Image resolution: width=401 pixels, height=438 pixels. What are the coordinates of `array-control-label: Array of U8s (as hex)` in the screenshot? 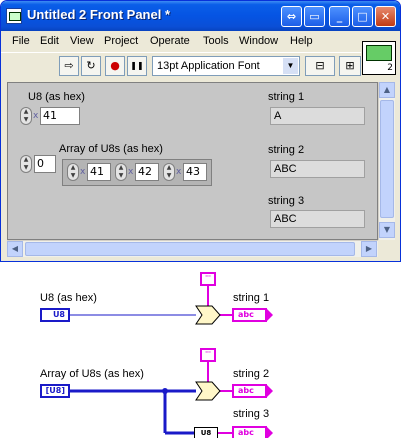 It's located at (111, 149).